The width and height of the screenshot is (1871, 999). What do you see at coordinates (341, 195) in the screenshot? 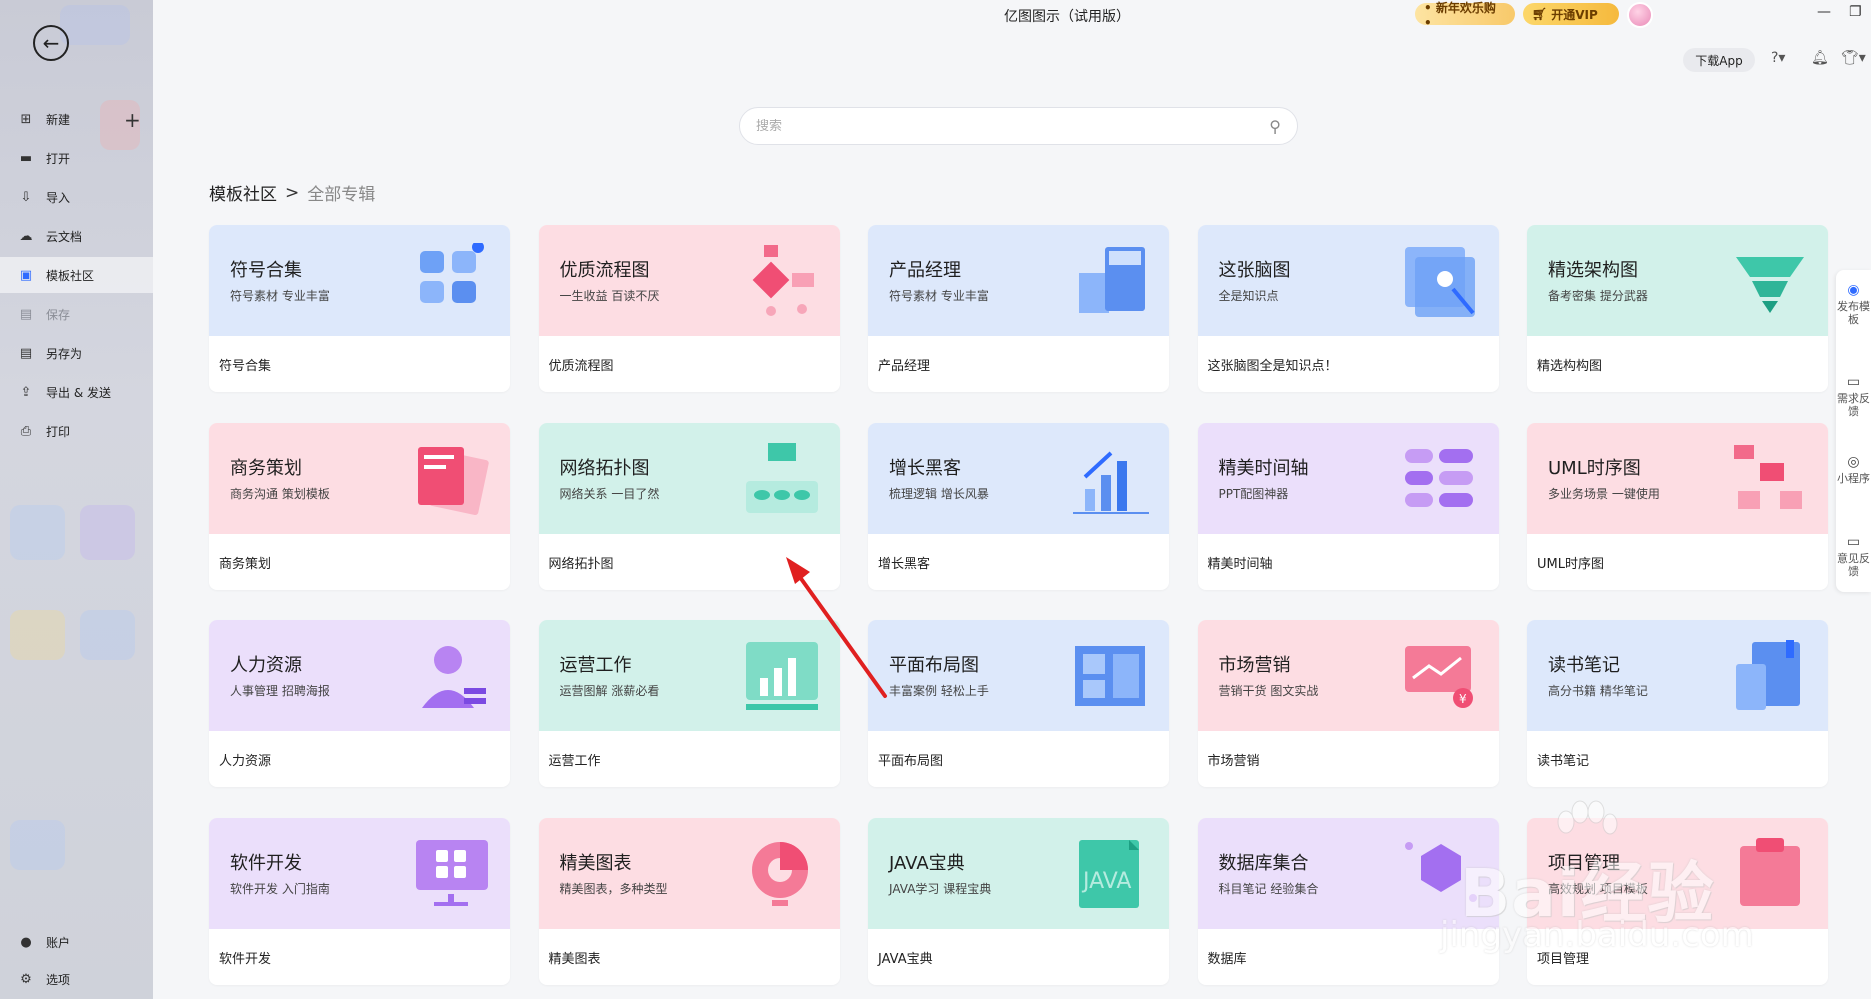
I see `breadcrumb-current: 全部专辑` at bounding box center [341, 195].